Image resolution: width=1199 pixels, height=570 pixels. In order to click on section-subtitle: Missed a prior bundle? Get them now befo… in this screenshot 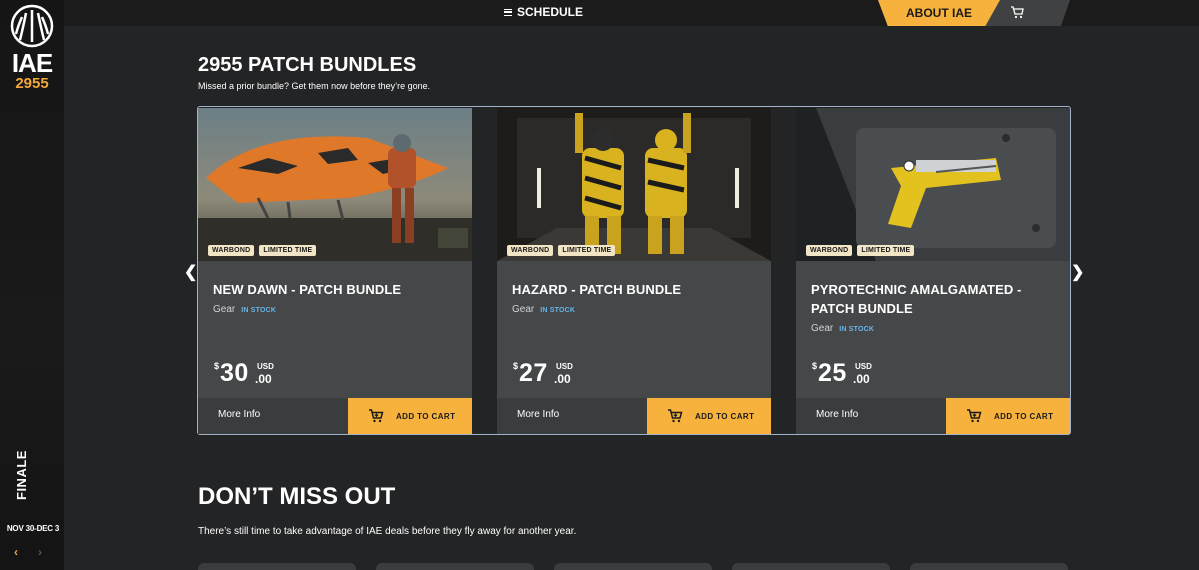, I will do `click(314, 86)`.